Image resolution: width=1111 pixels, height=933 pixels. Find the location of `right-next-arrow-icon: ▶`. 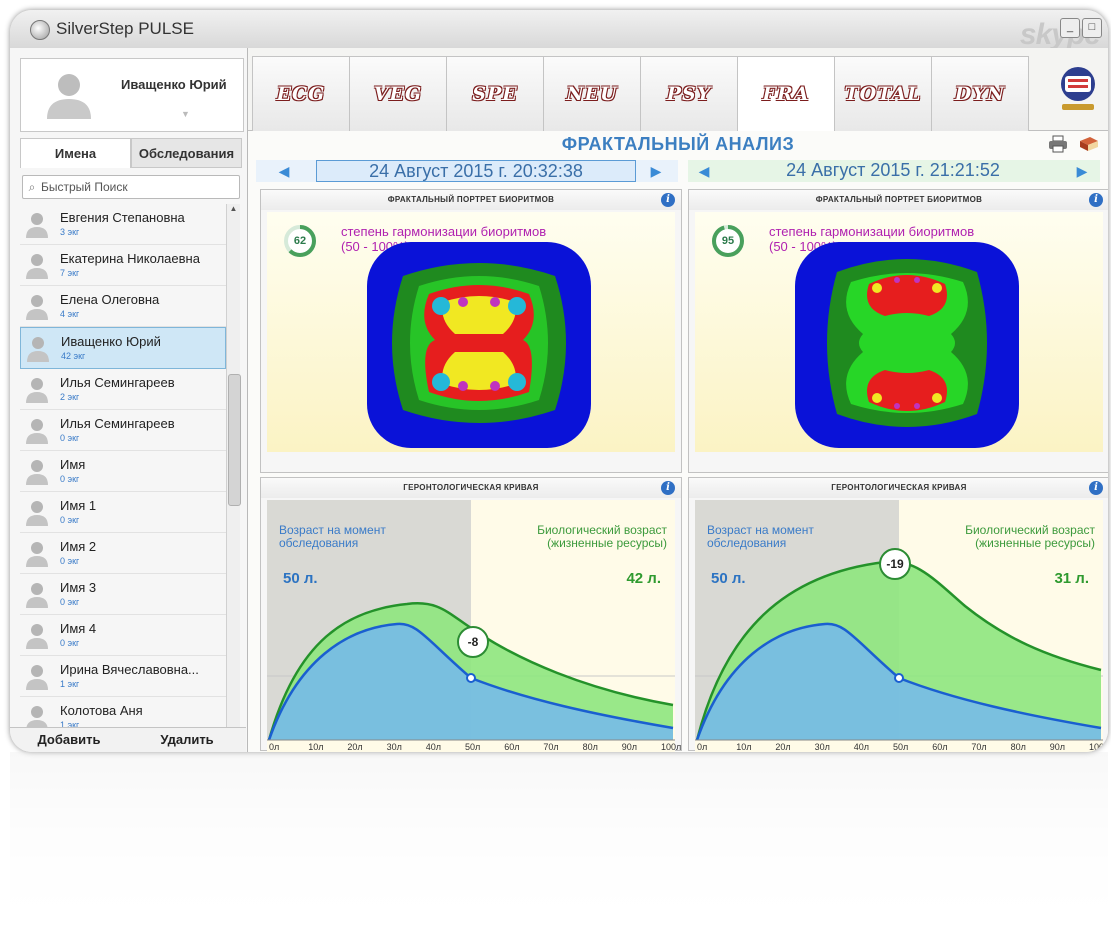

right-next-arrow-icon: ▶ is located at coordinates (1082, 171).